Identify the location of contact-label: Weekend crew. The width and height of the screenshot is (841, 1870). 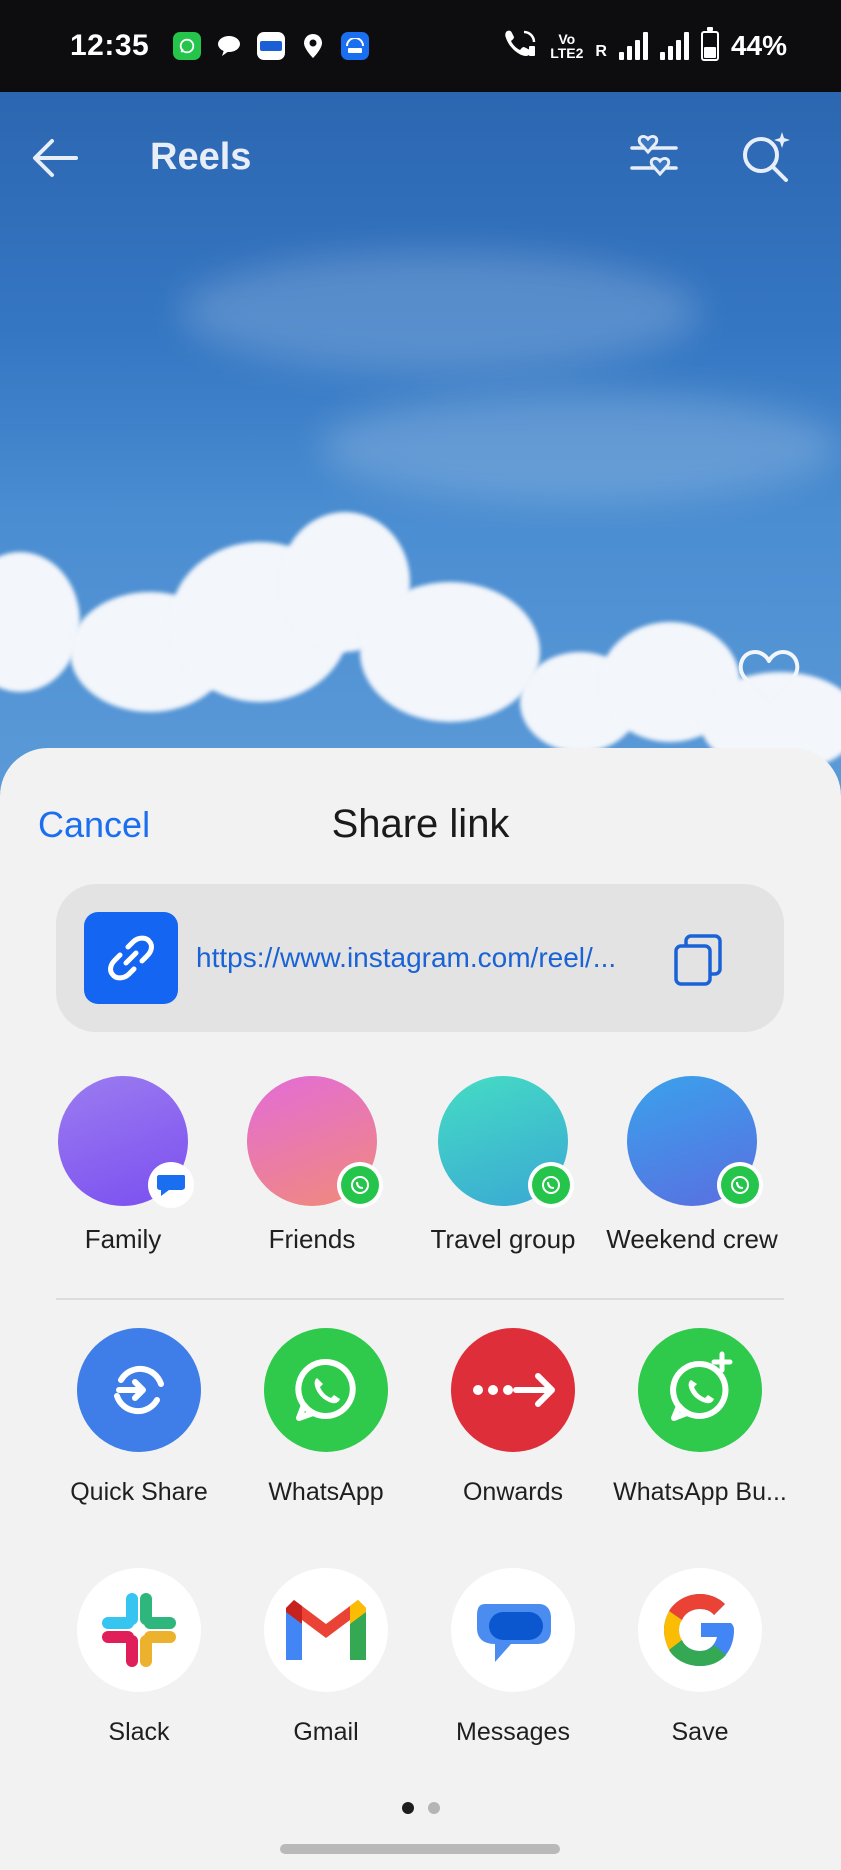
(692, 1239).